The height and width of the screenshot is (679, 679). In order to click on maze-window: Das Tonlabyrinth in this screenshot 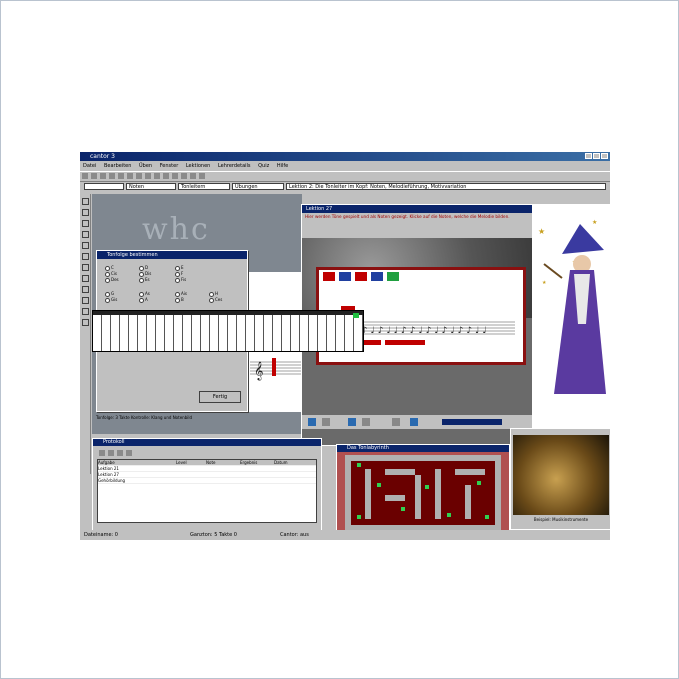, I will do `click(423, 490)`.